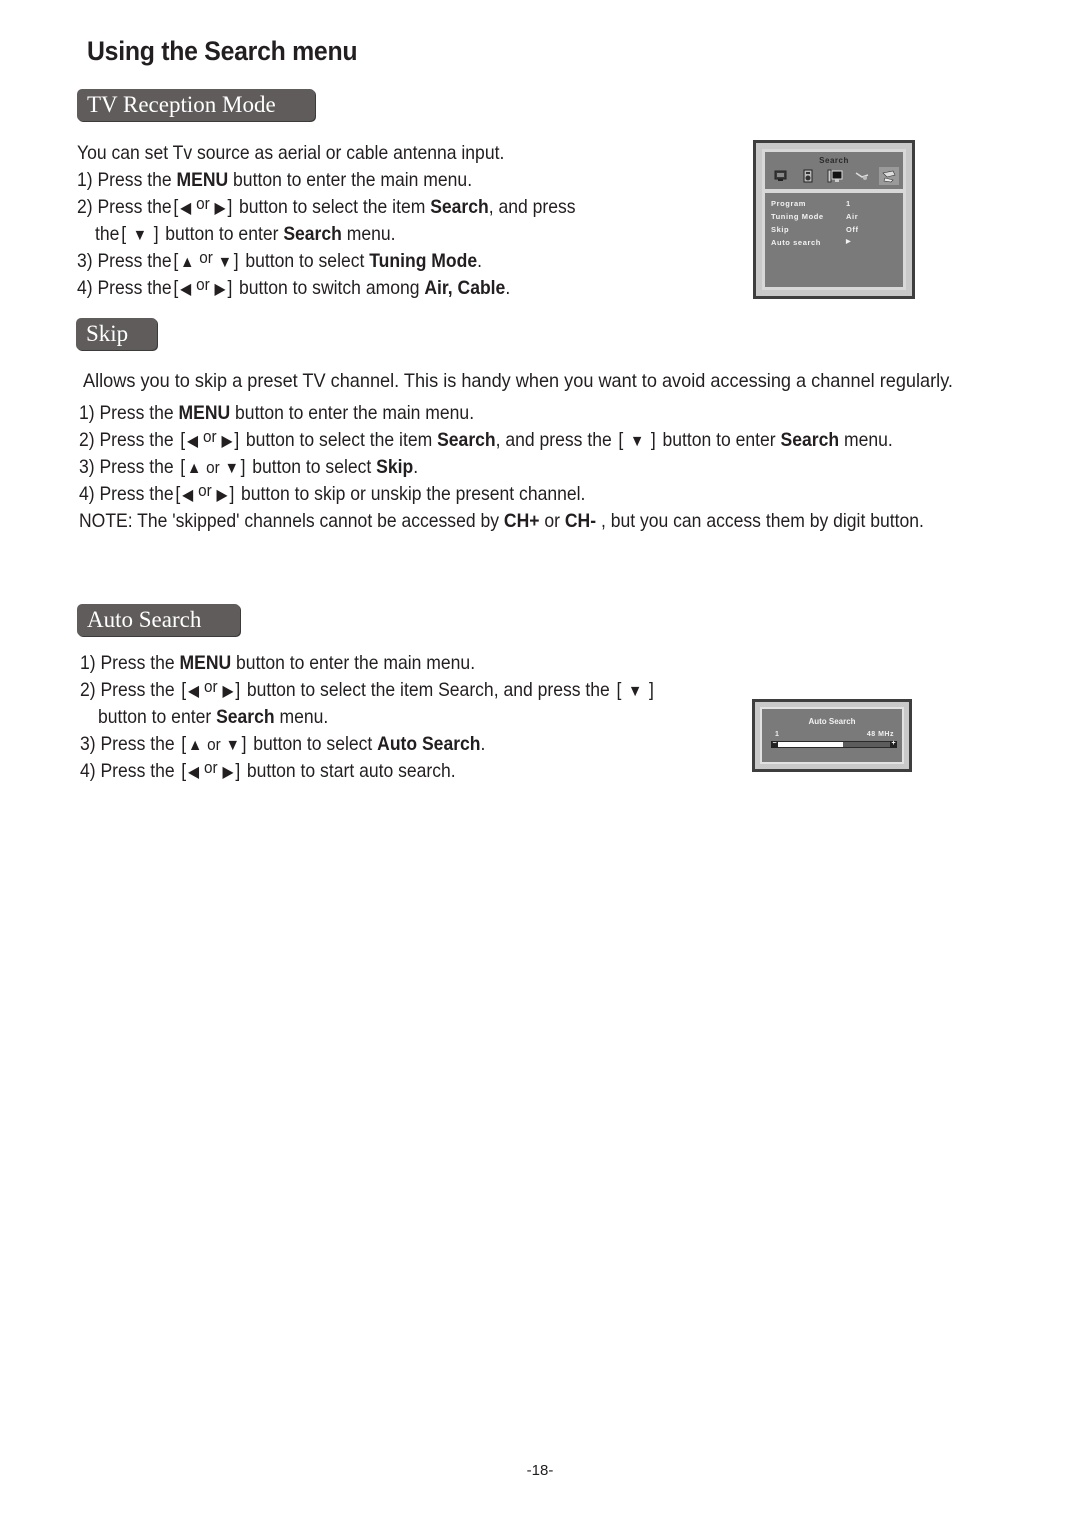 The height and width of the screenshot is (1525, 1080). Describe the element at coordinates (893, 744) in the screenshot. I see `plus-icon: +` at that location.